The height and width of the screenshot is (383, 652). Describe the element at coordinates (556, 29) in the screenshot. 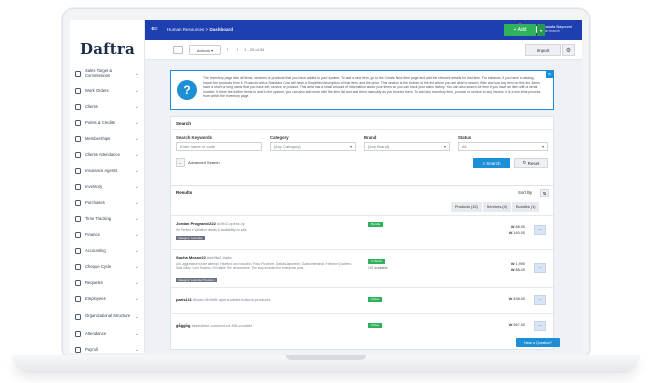

I see `user-menu: Mostafa Bayoumi Main branch` at that location.